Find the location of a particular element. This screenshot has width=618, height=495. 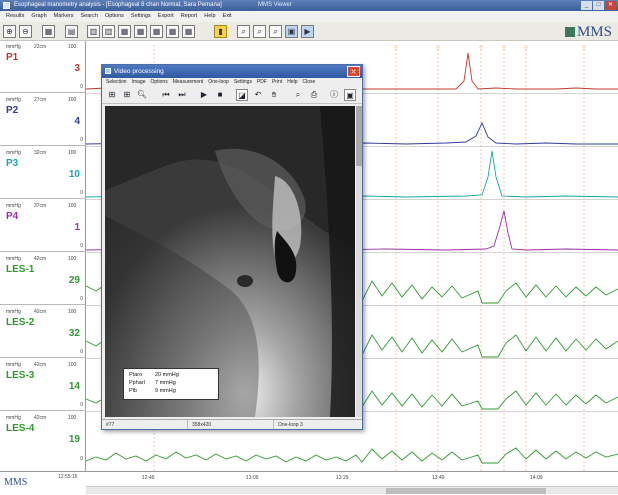

dialog-menu-close: Close is located at coordinates (309, 82).